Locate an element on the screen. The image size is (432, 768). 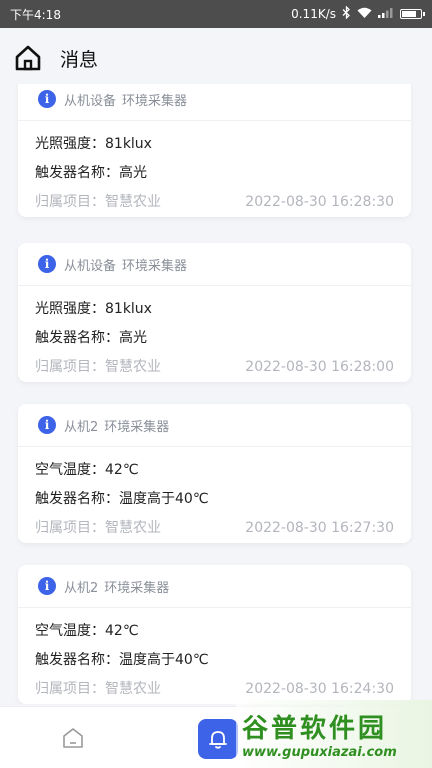
home-button is located at coordinates (28, 58).